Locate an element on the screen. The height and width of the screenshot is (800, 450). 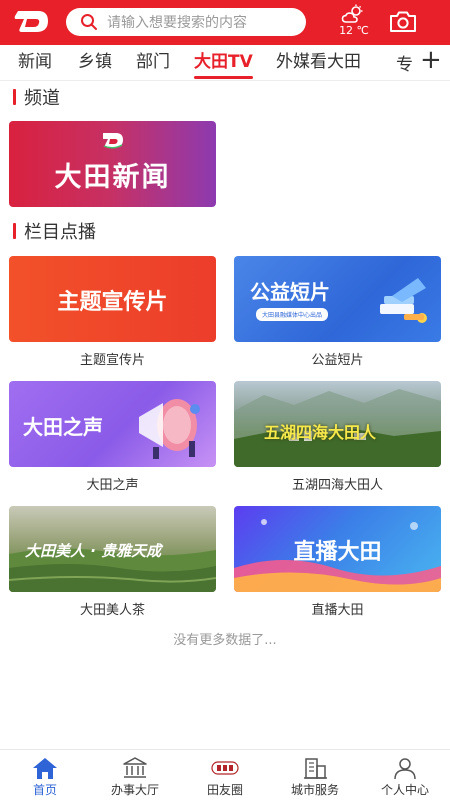
nav-label: 田友圈 is located at coordinates (224, 790).